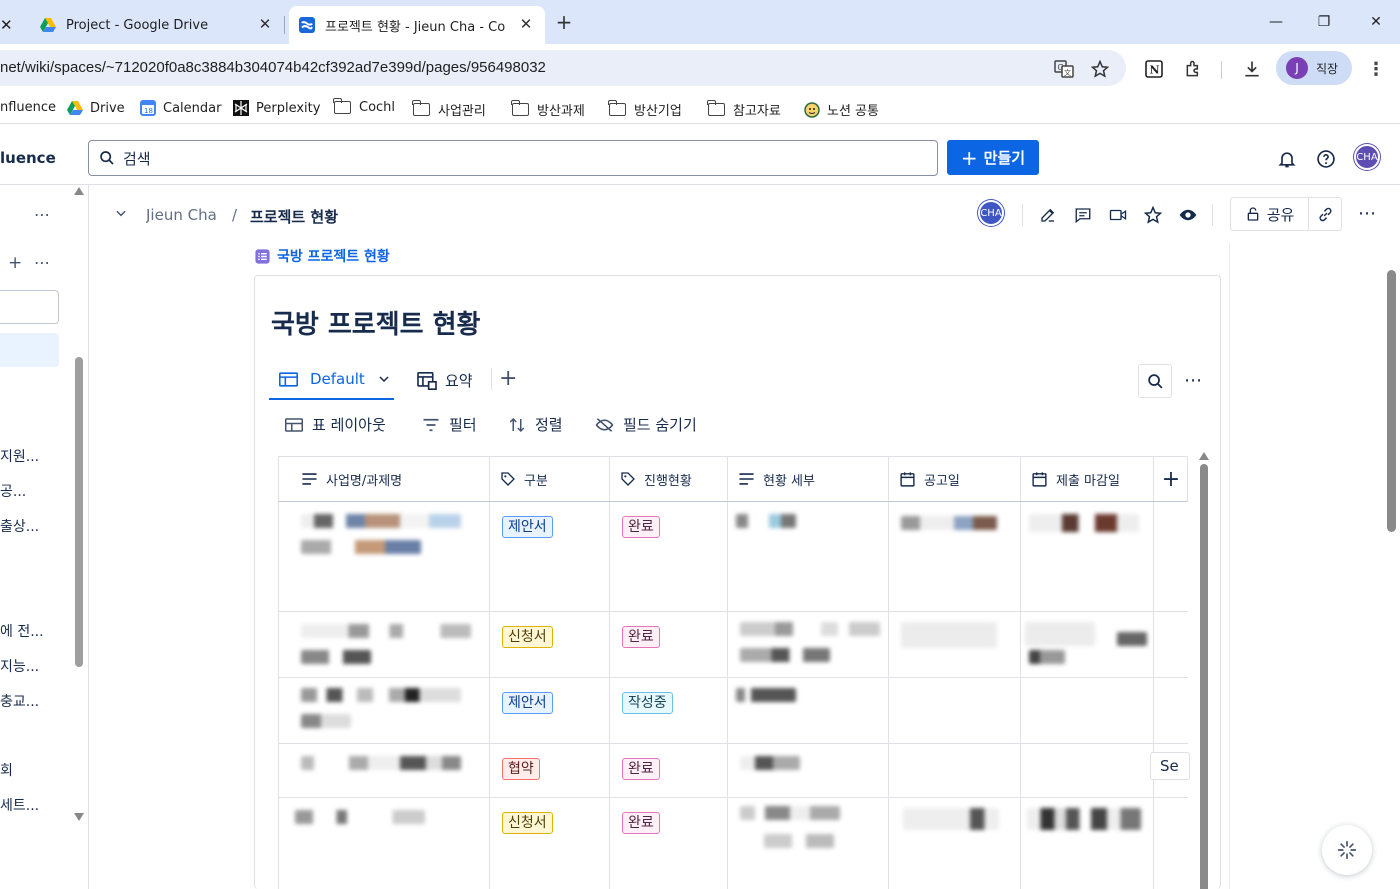  Describe the element at coordinates (1376, 22) in the screenshot. I see `close-window-button: ✕` at that location.